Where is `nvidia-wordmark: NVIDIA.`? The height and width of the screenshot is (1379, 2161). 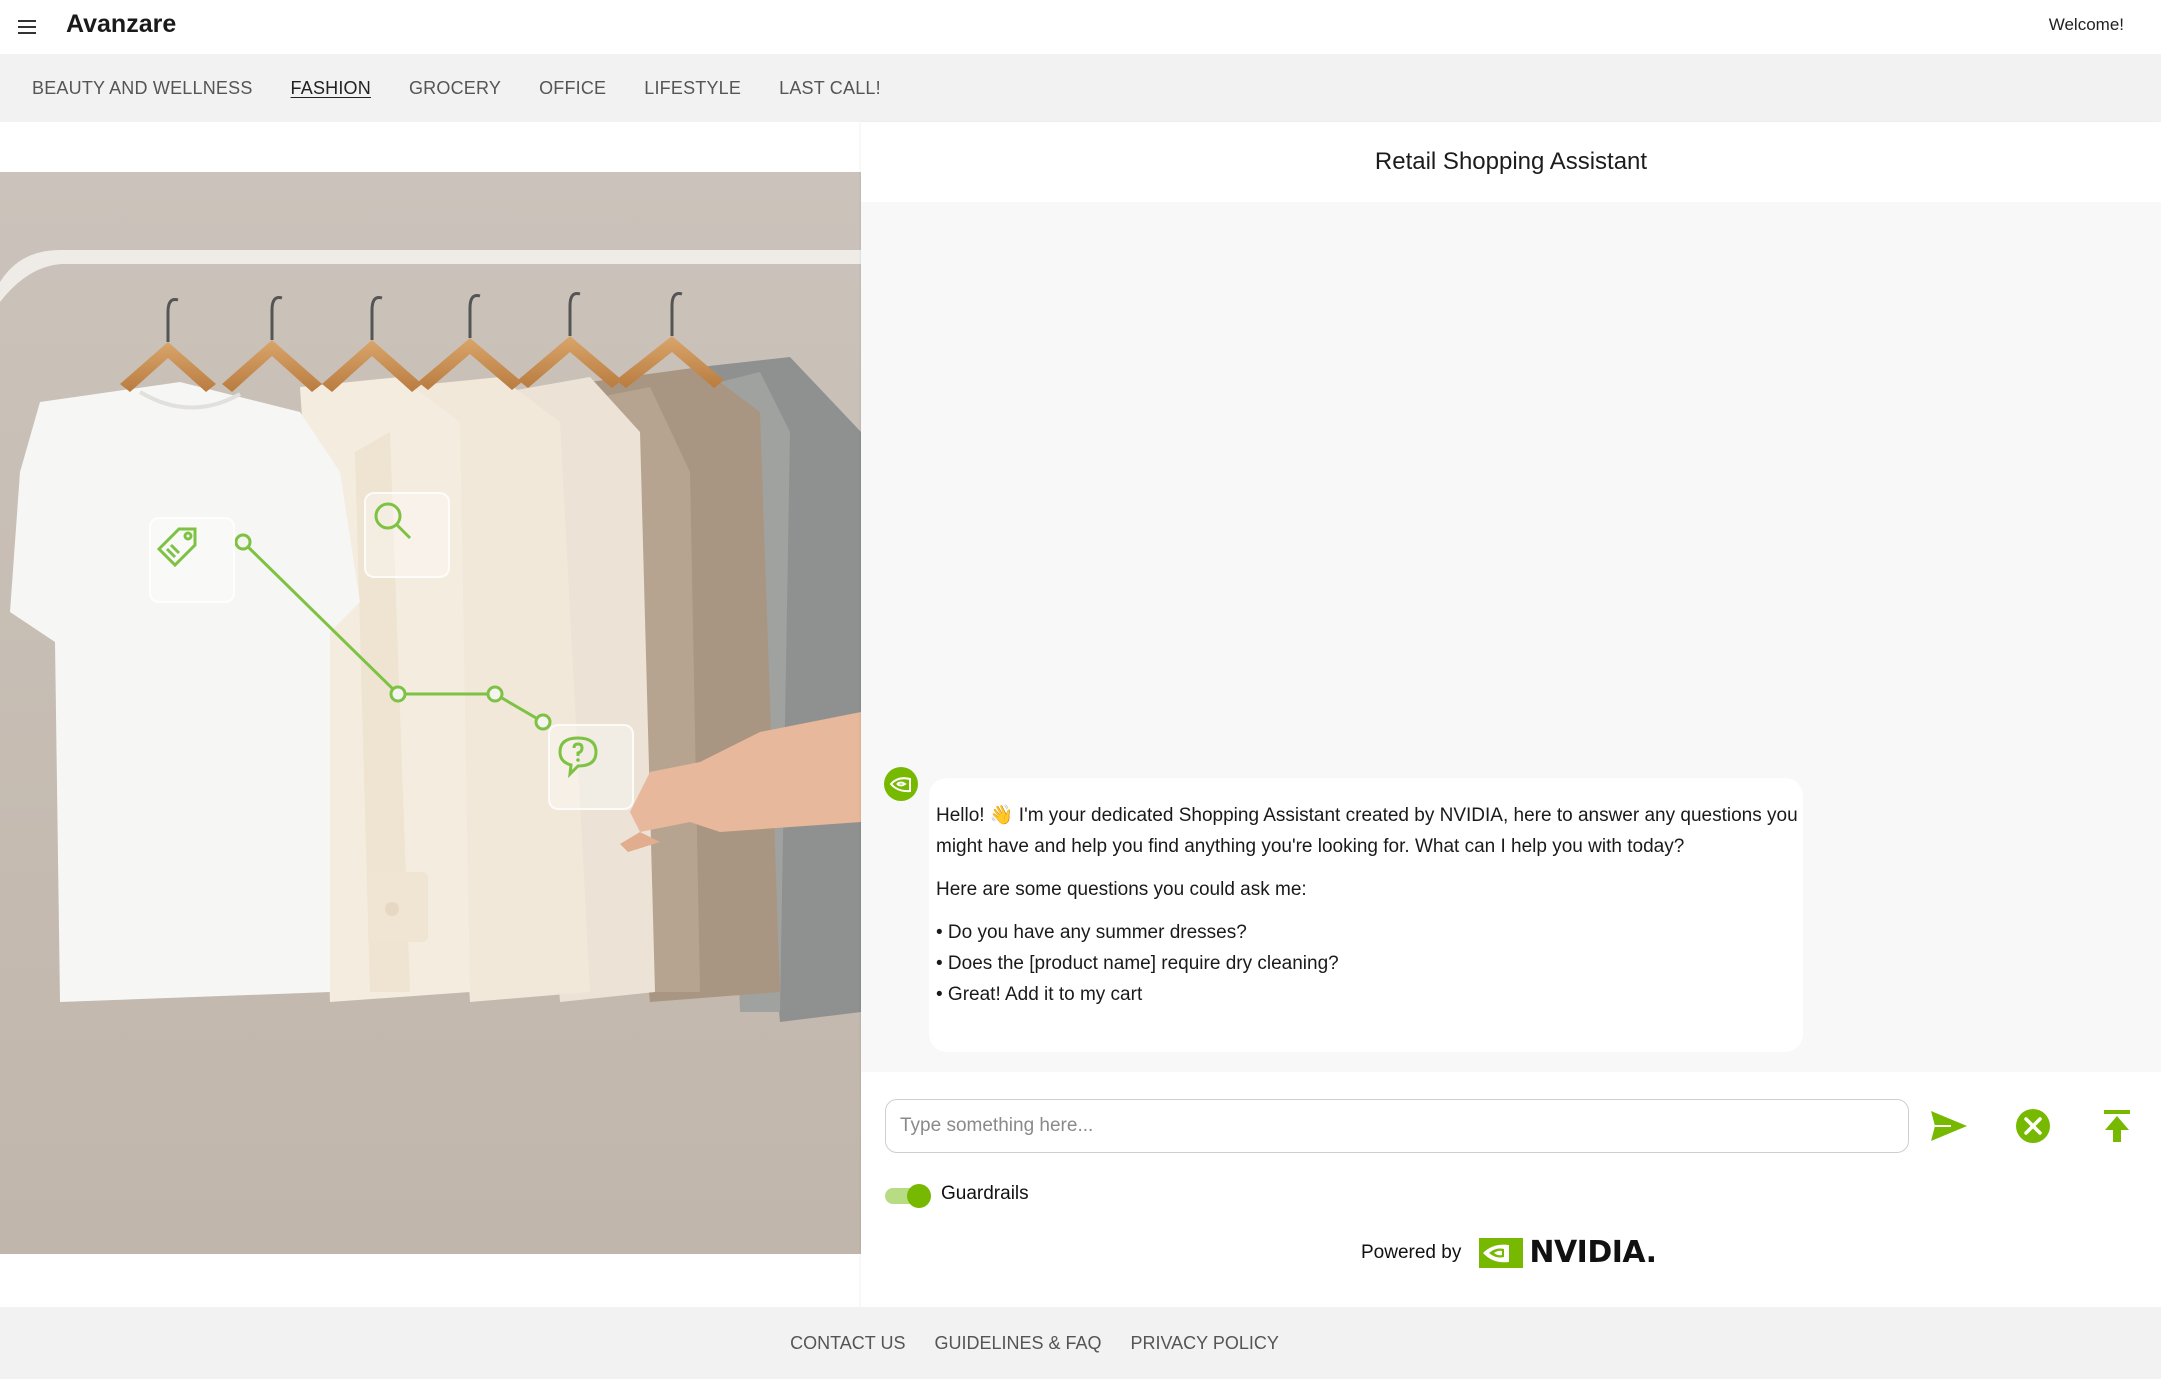 nvidia-wordmark: NVIDIA. is located at coordinates (1593, 1252).